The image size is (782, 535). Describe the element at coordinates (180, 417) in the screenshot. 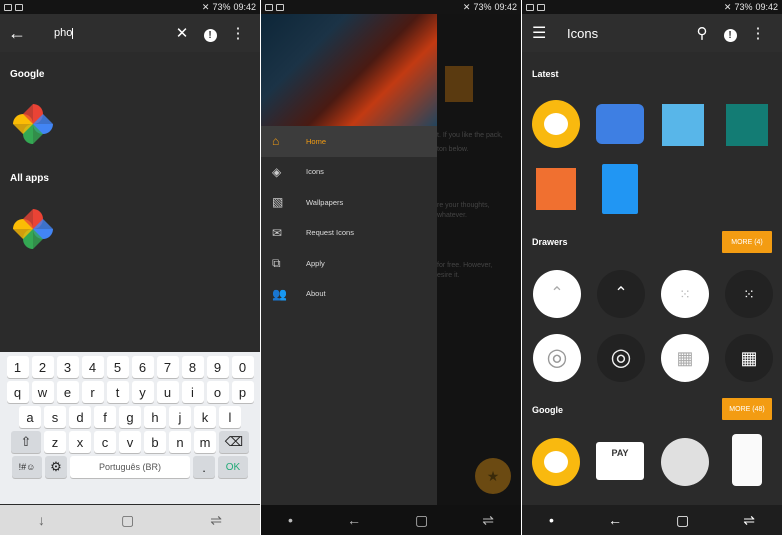

I see `key-j: j` at that location.